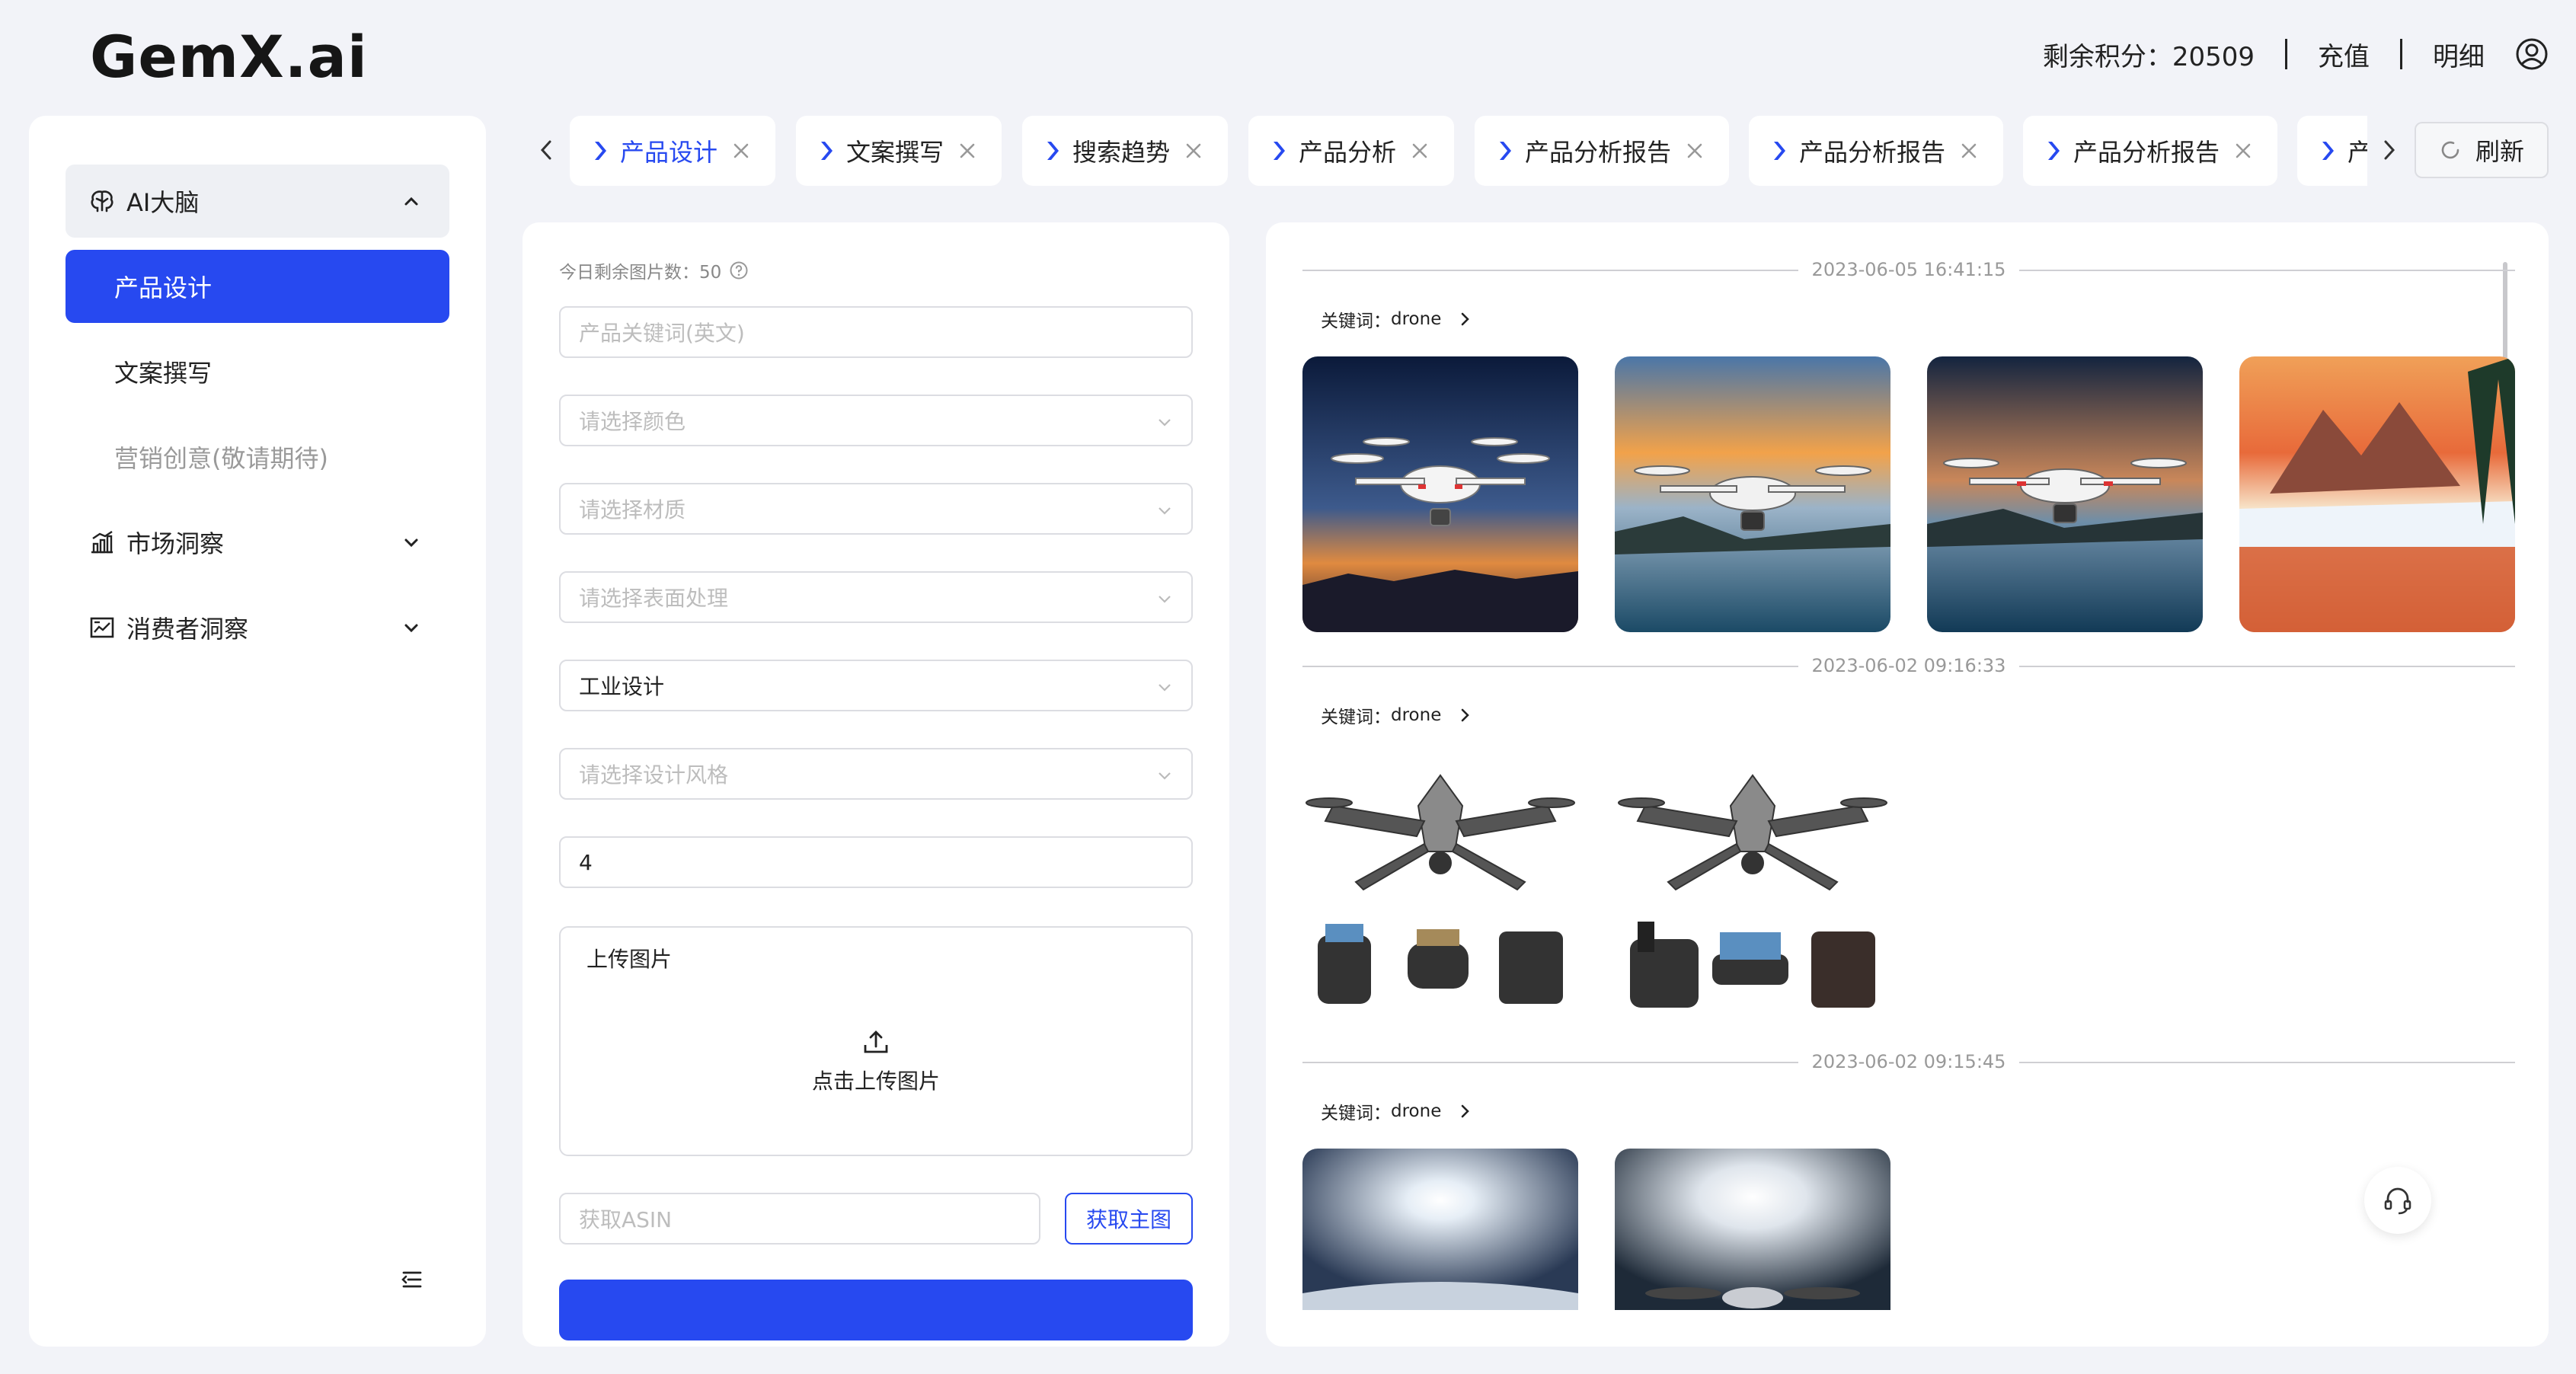 This screenshot has width=2576, height=1374. Describe the element at coordinates (876, 1310) in the screenshot. I see `generate-button` at that location.